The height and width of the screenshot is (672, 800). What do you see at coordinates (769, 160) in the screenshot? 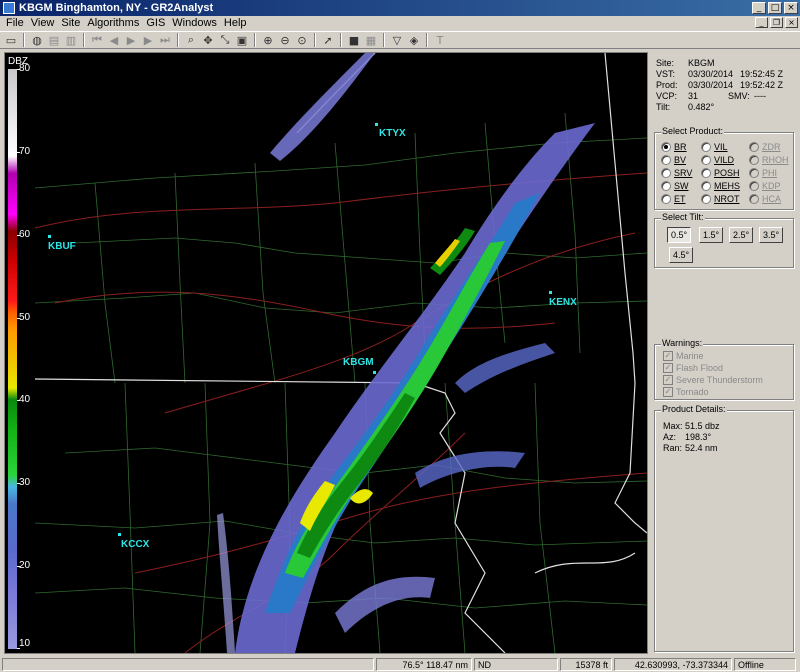
I see `product-radio-rhoh: RHOH` at bounding box center [769, 160].